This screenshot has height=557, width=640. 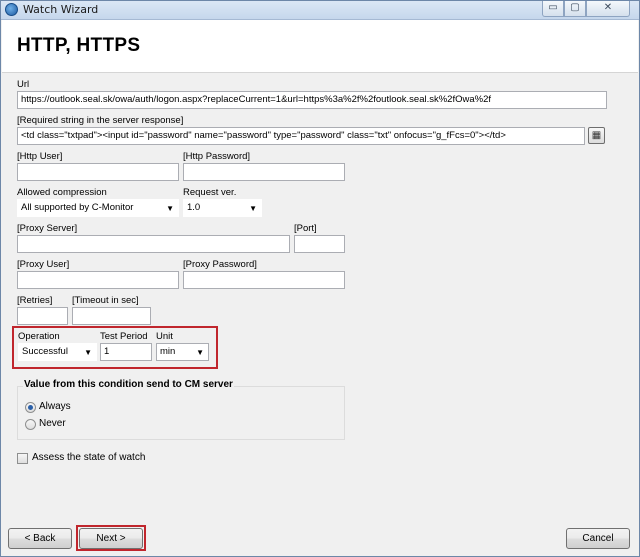 What do you see at coordinates (305, 228) in the screenshot?
I see `port-label: [Port]` at bounding box center [305, 228].